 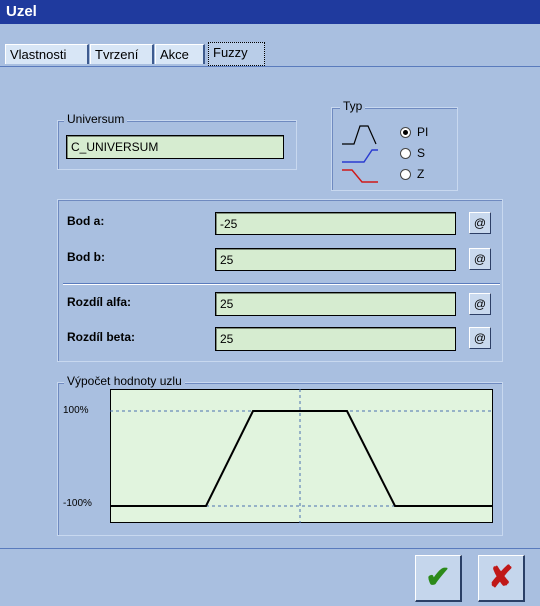 I want to click on cancel-button: ✘, so click(x=501, y=578).